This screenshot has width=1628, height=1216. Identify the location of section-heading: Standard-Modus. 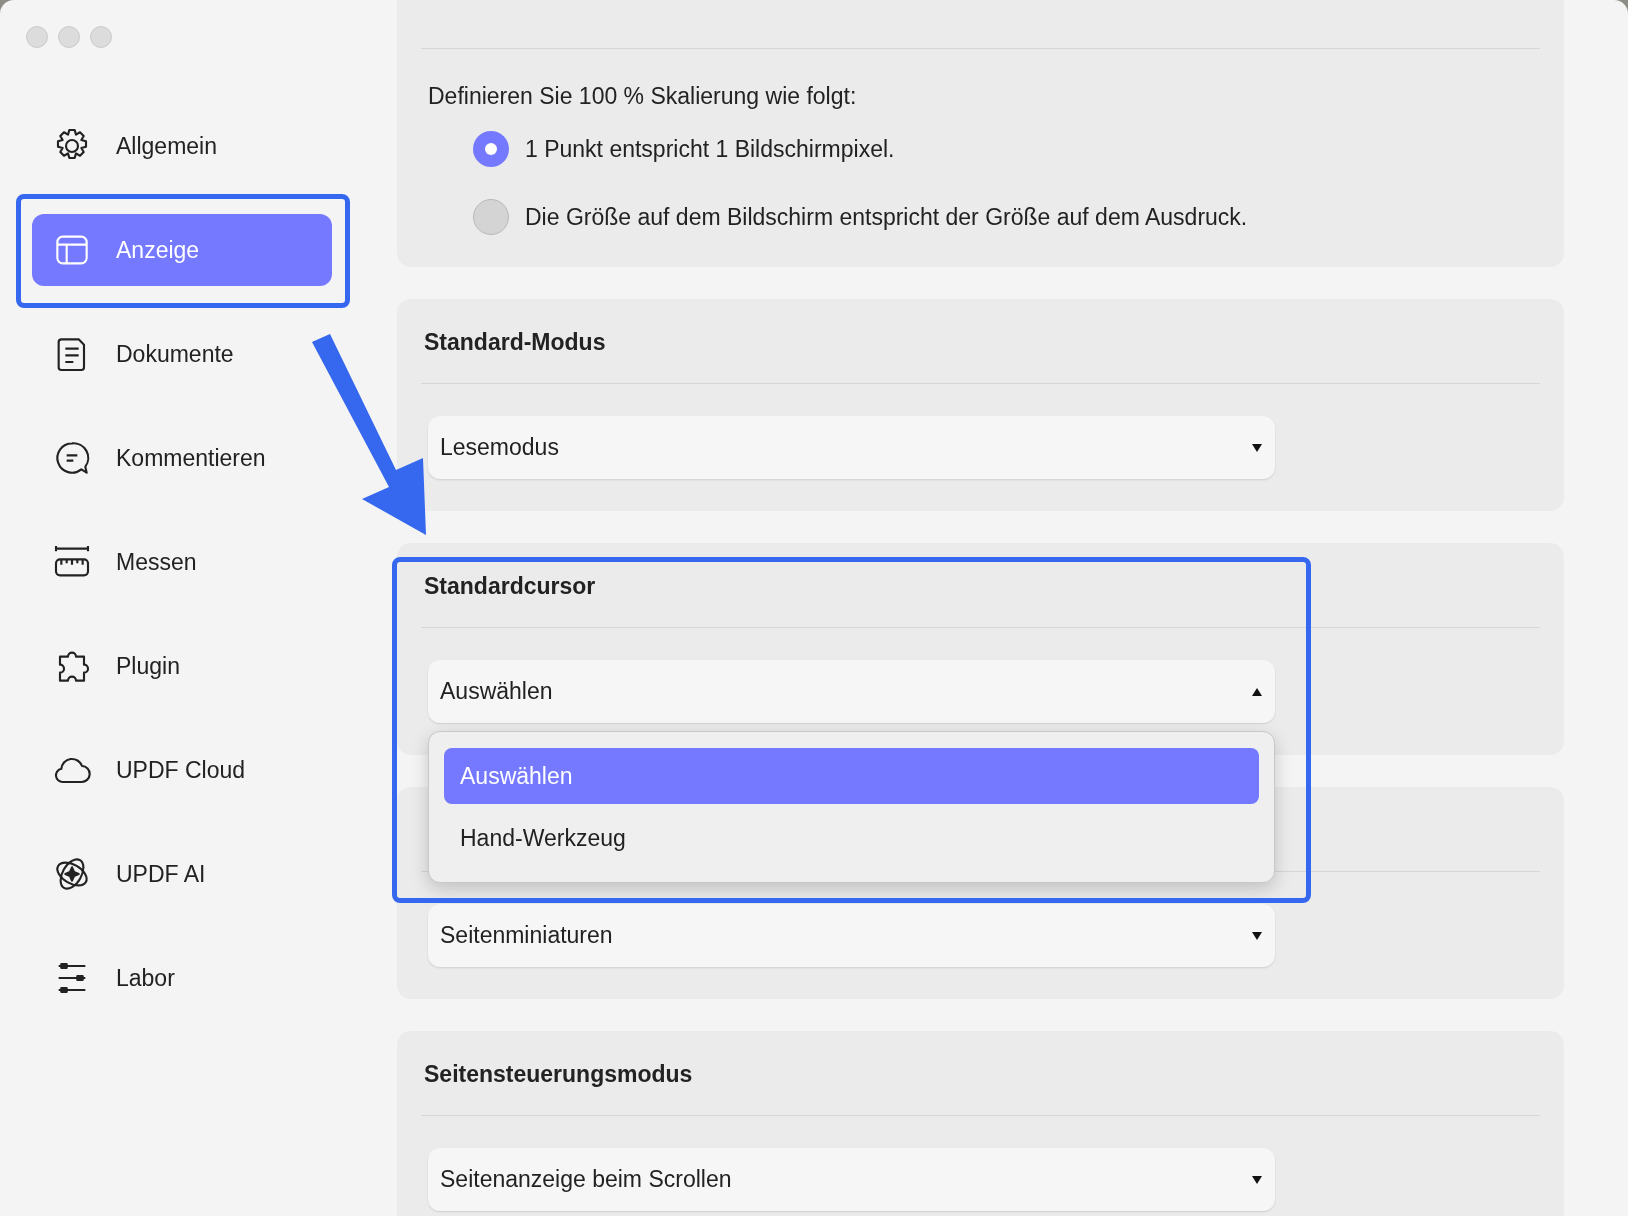
(515, 342).